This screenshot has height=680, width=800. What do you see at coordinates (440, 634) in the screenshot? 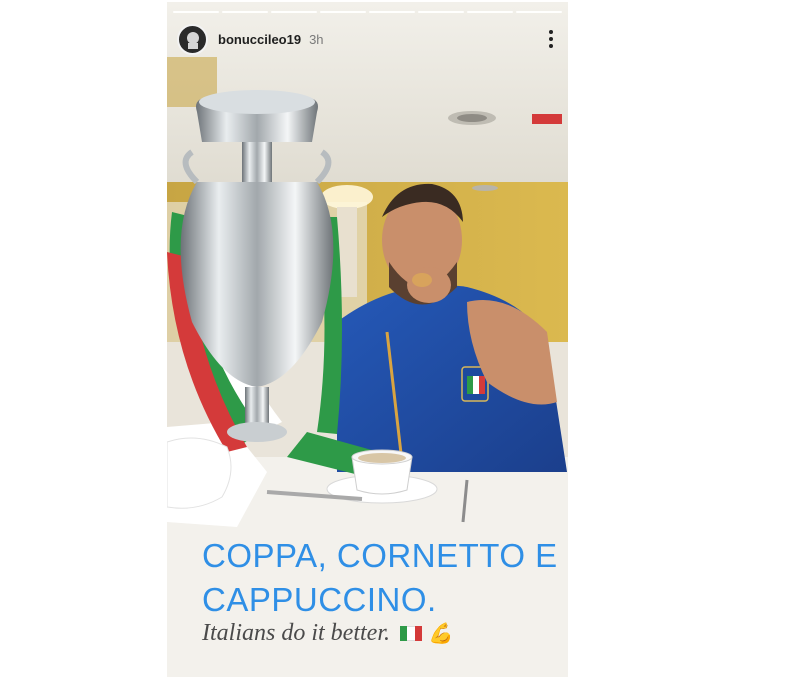
I see `flexed-biceps-icon: 💪` at bounding box center [440, 634].